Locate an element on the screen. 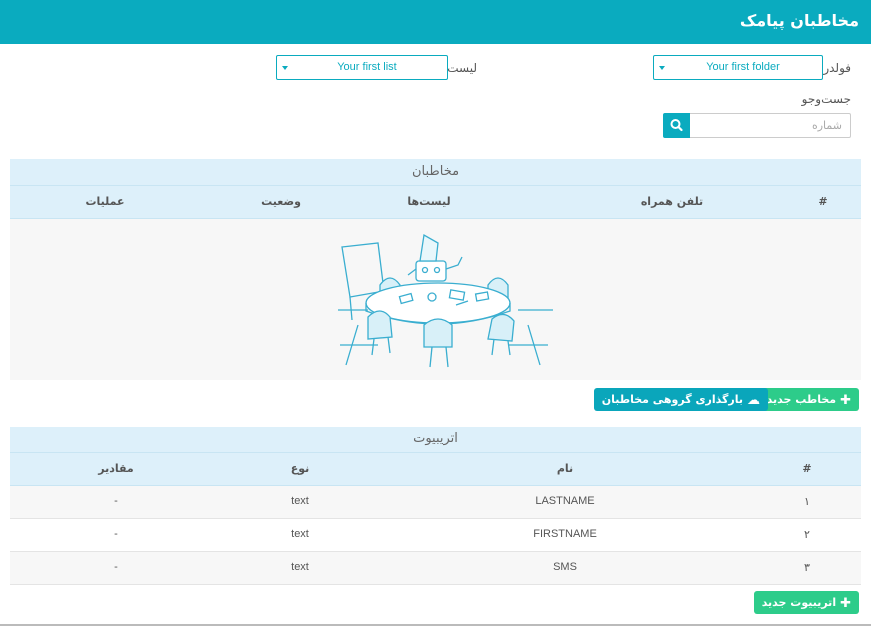 The height and width of the screenshot is (626, 871). group-upload-label: بارگذاری گروهی مخاطبان is located at coordinates (672, 399).